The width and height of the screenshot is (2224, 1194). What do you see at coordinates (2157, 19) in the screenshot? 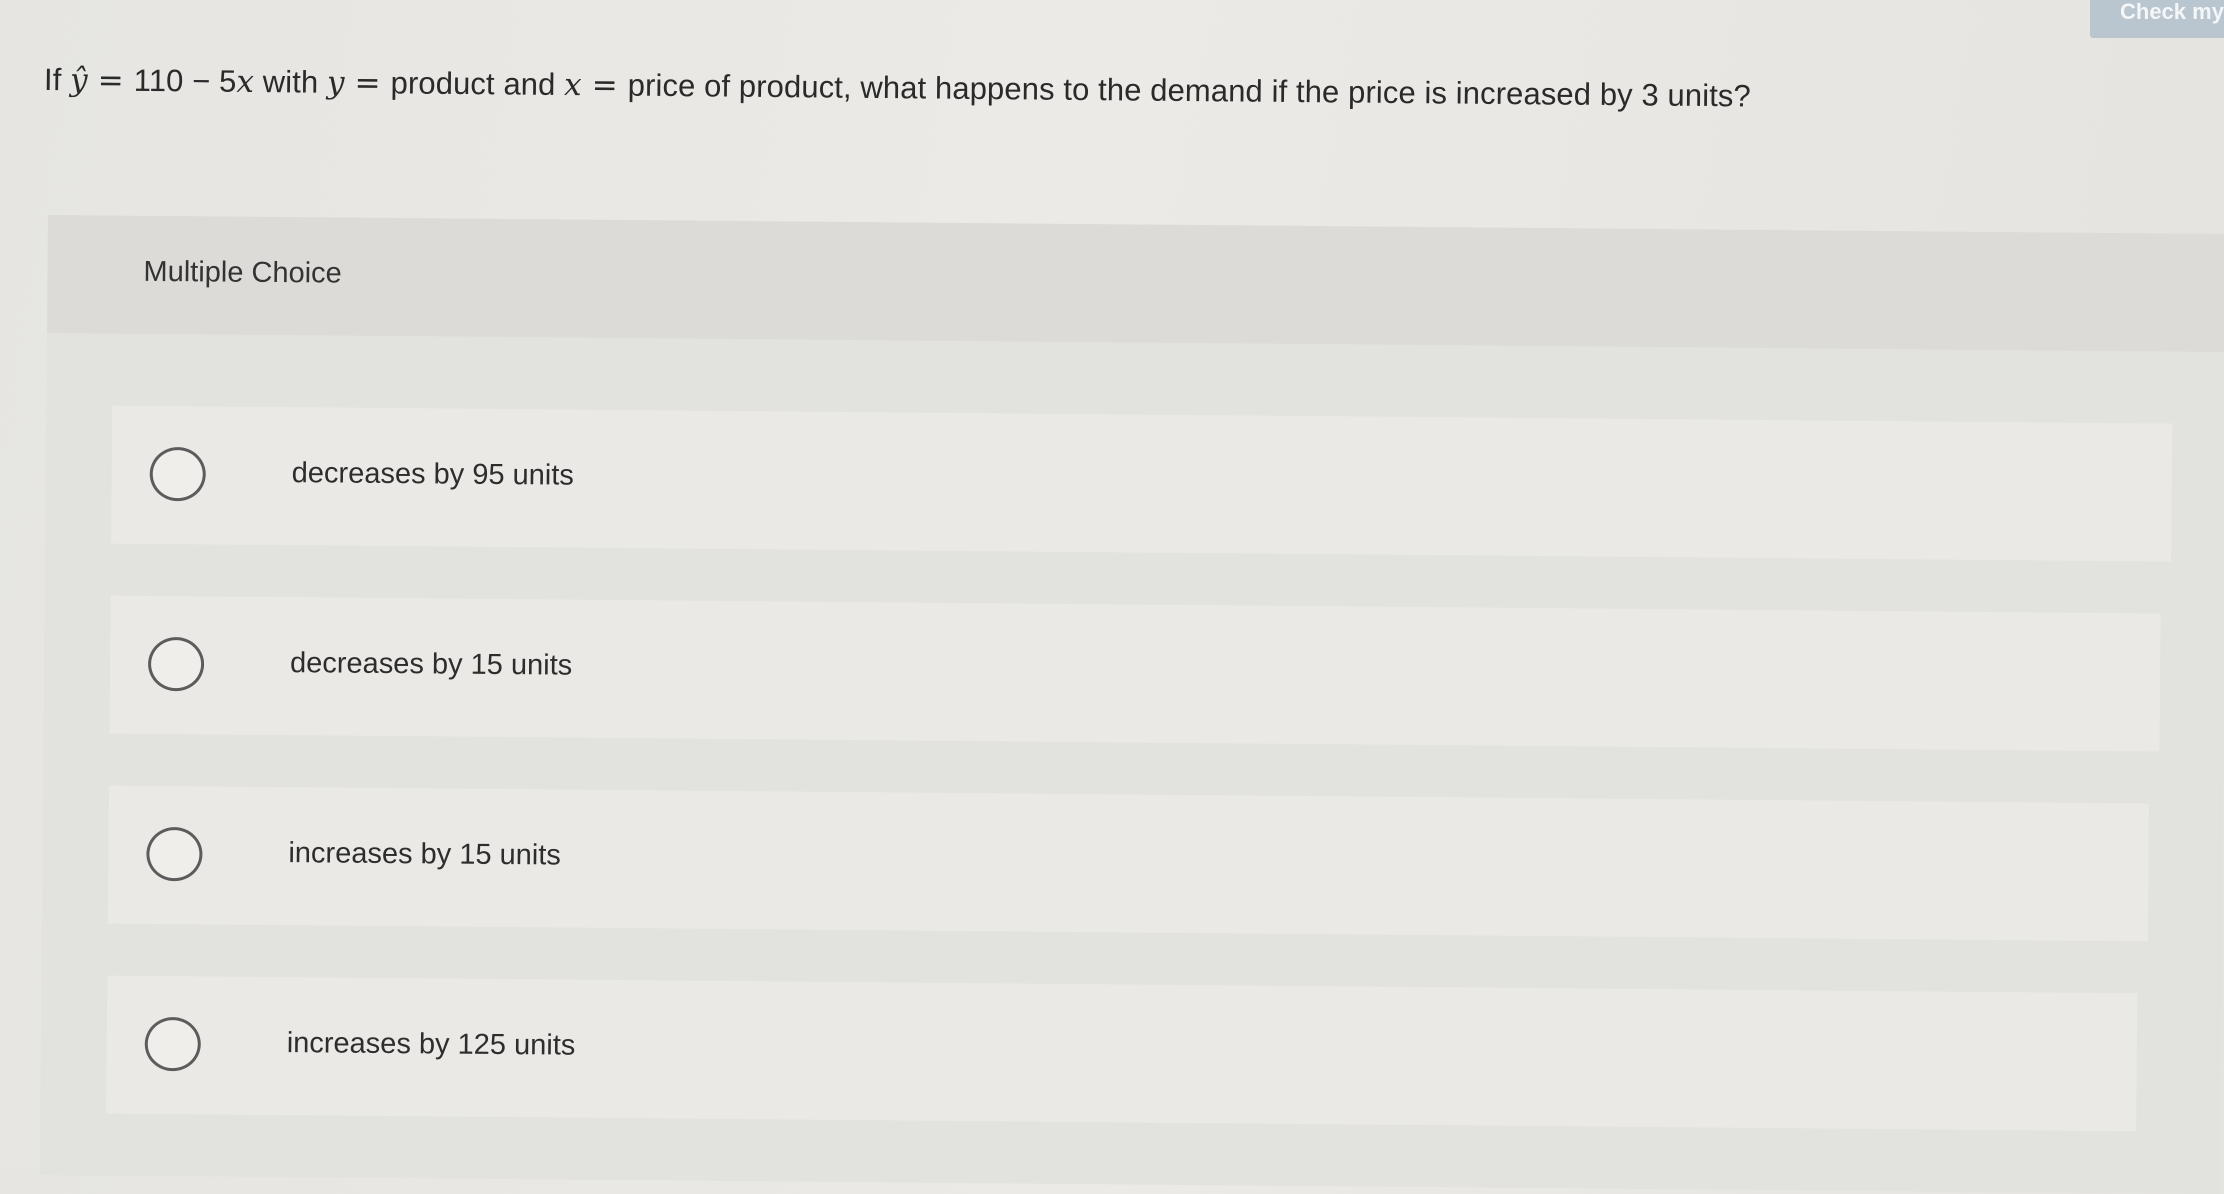
I see `check-my-work-button: Check my` at bounding box center [2157, 19].